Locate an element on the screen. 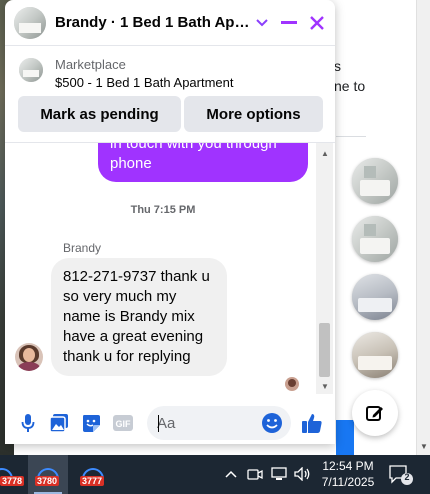 The height and width of the screenshot is (494, 430). close-chat-button is located at coordinates (317, 23).